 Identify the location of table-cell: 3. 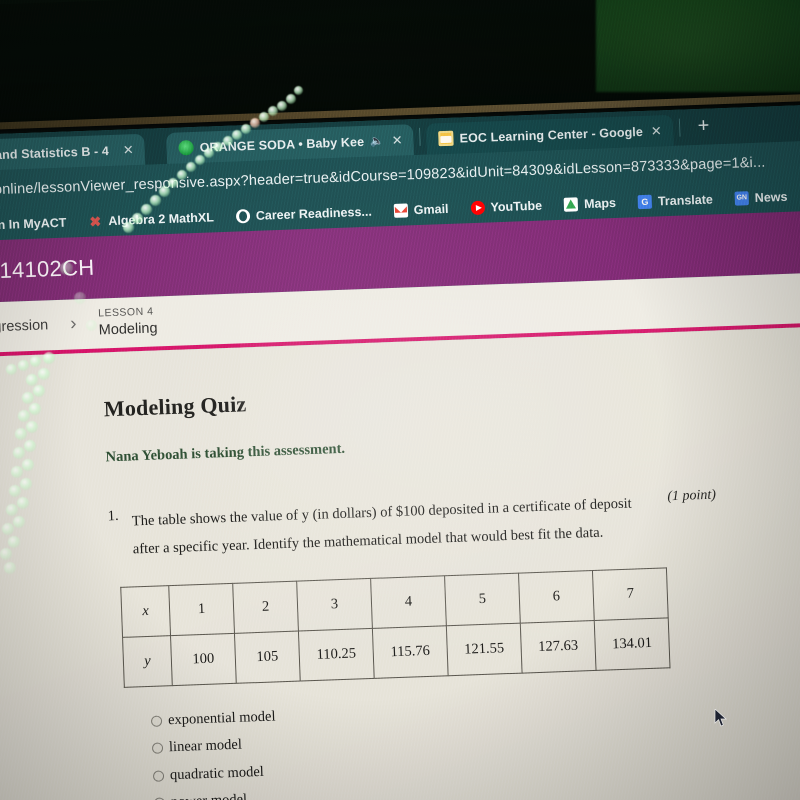
(334, 604).